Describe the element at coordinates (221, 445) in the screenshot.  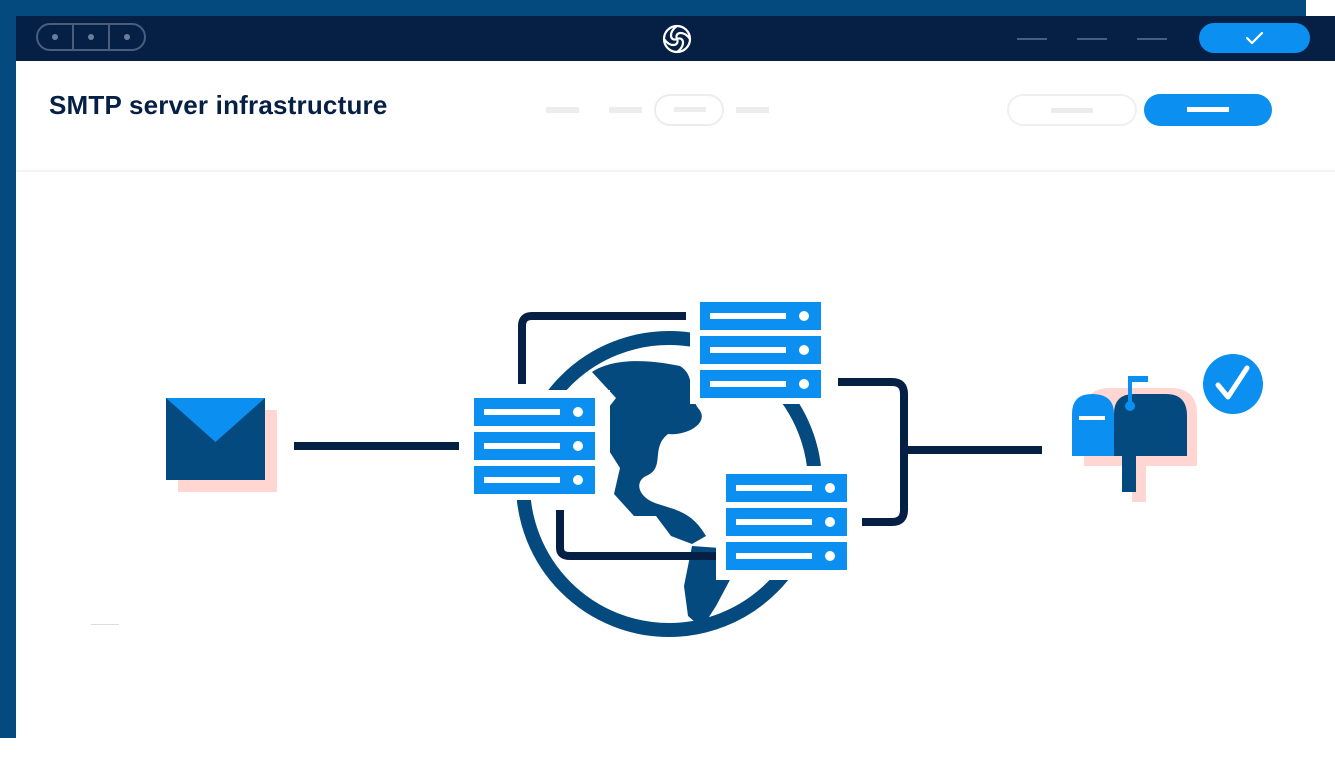
I see `envelope-icon` at that location.